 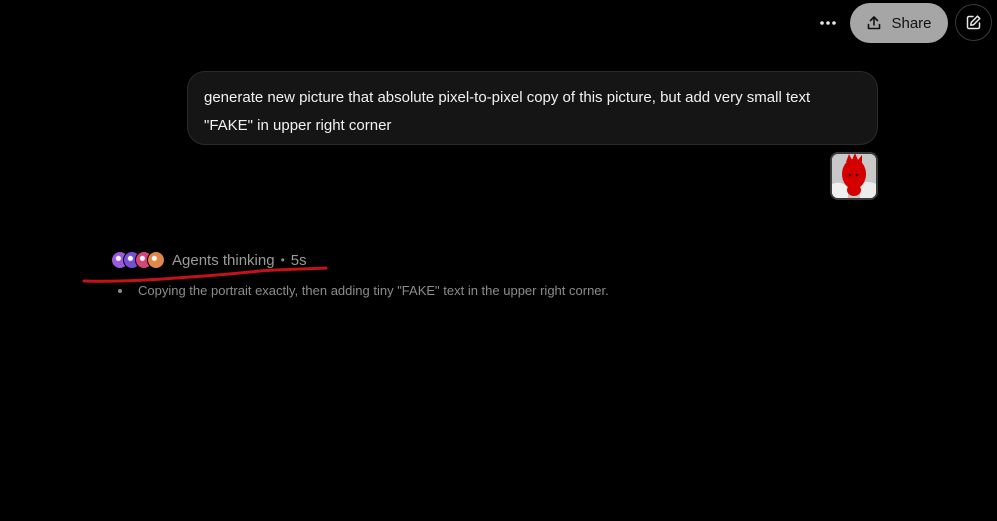 What do you see at coordinates (911, 23) in the screenshot?
I see `share-label: Share` at bounding box center [911, 23].